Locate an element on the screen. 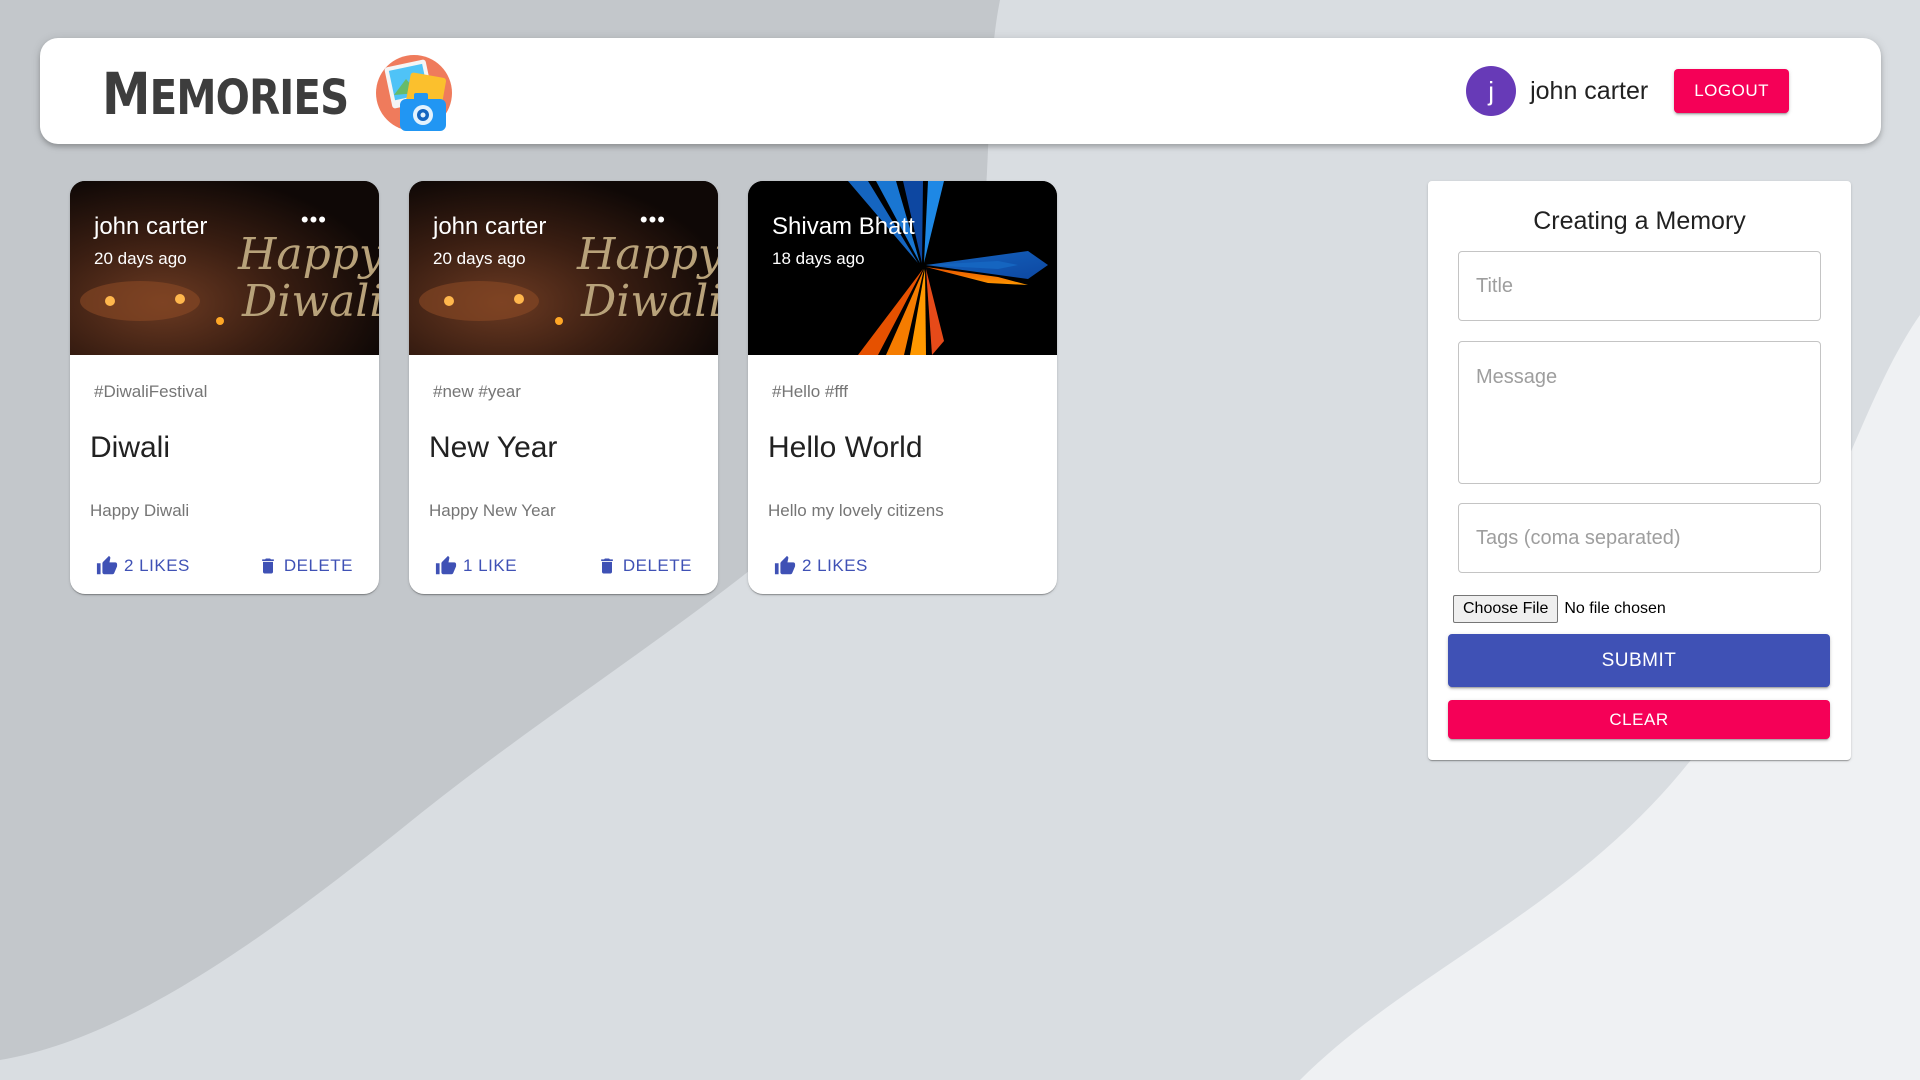 This screenshot has height=1080, width=1920. app-bar: MEMORIES j john carter LOGOUT is located at coordinates (960, 91).